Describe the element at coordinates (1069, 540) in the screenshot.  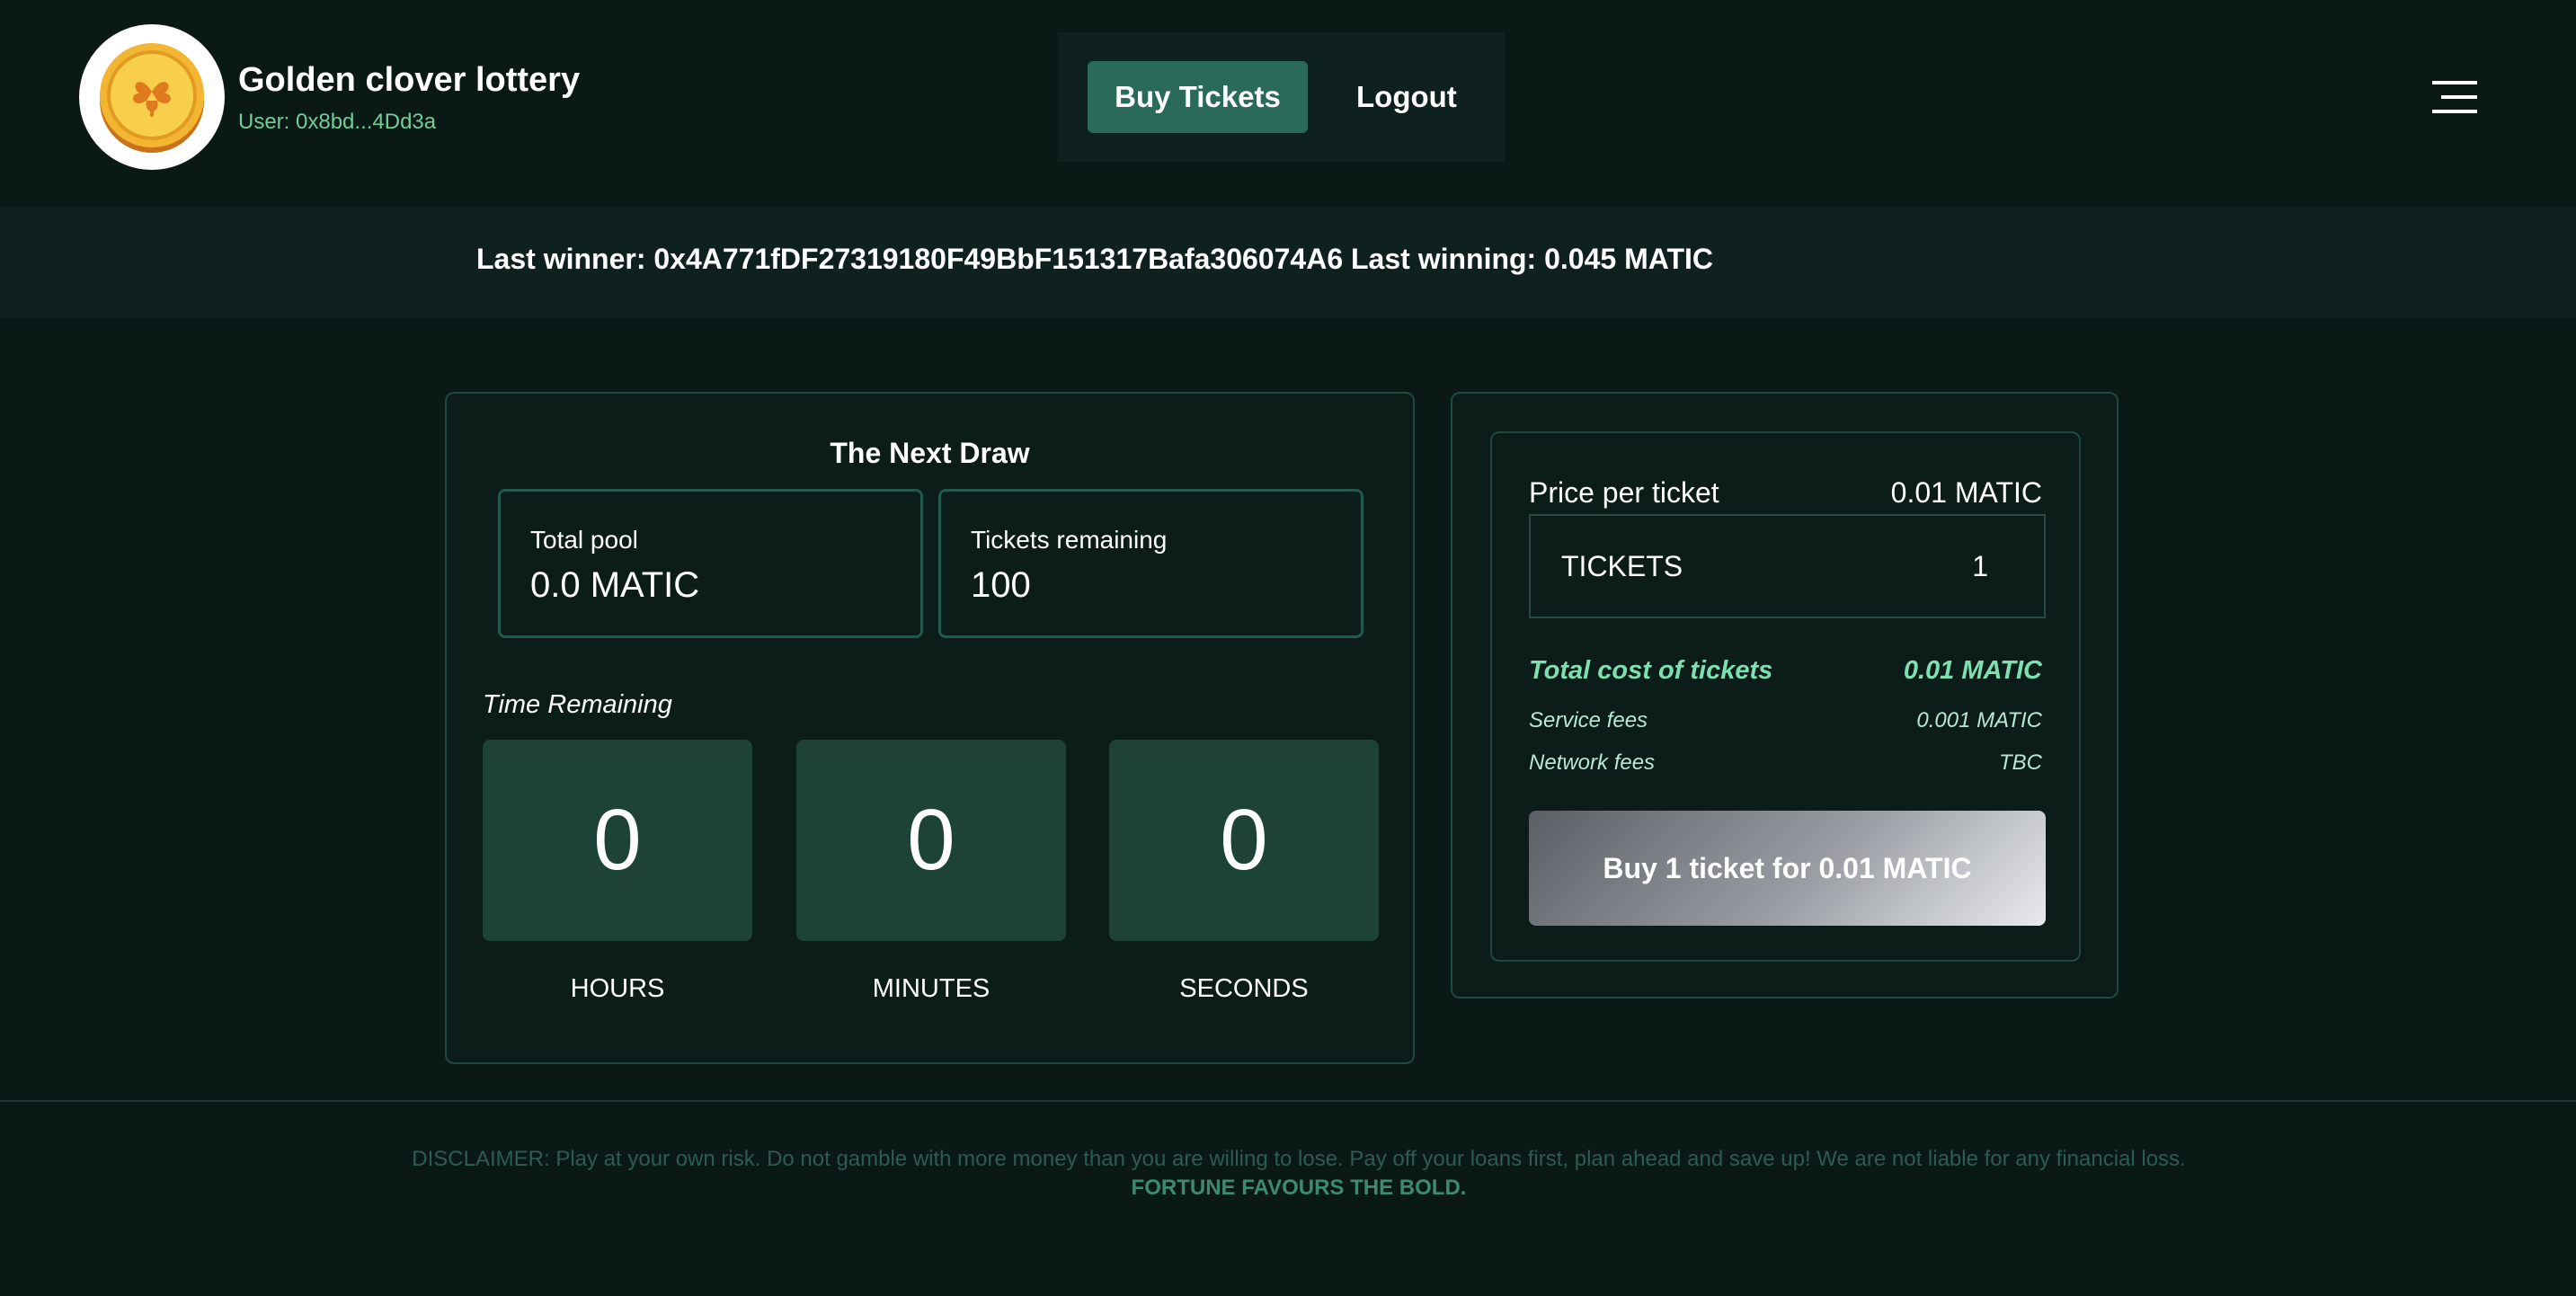
I see `tickets-remaining-label: Tickets remaining` at that location.